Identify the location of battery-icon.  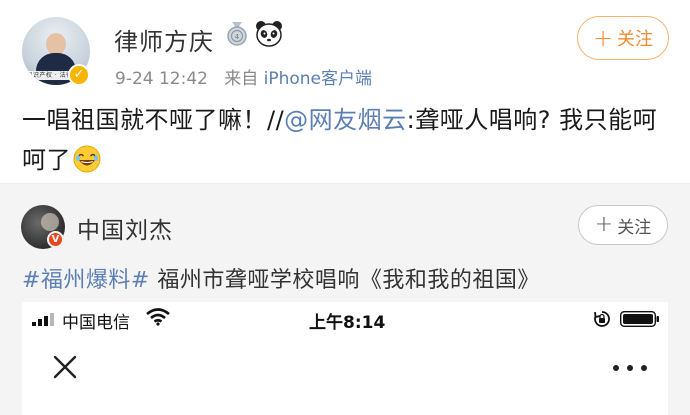
(639, 319).